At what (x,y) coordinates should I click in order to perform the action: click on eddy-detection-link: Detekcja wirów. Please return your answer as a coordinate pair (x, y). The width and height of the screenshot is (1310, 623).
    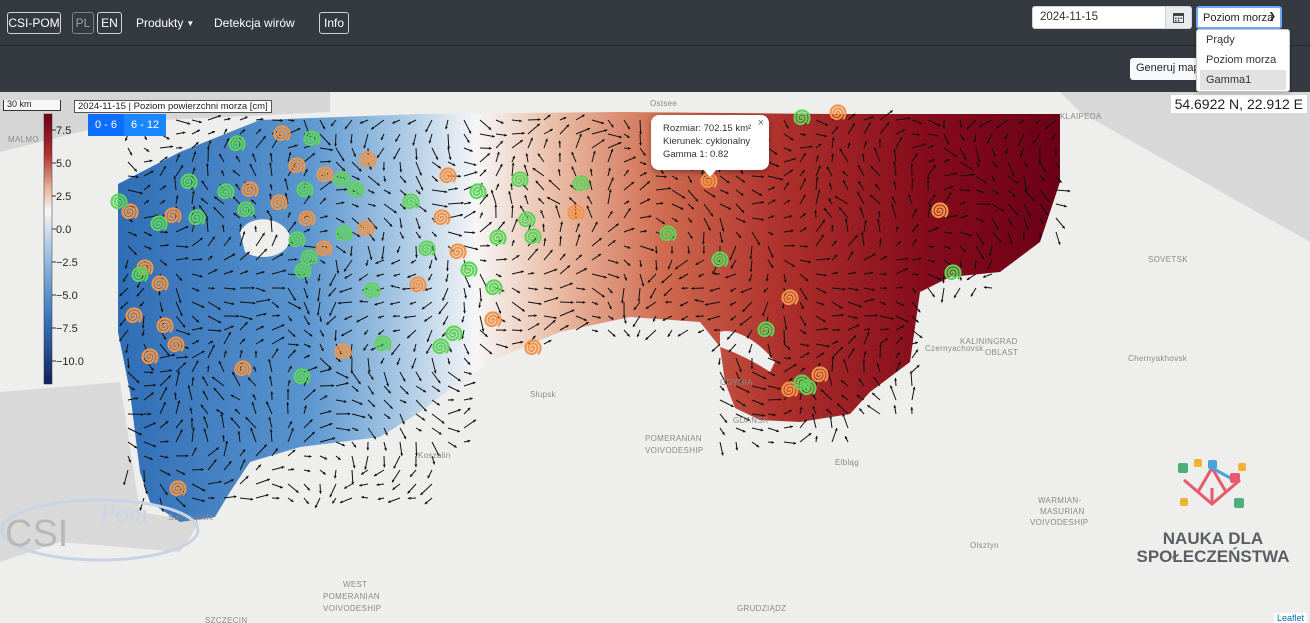
    Looking at the image, I should click on (254, 23).